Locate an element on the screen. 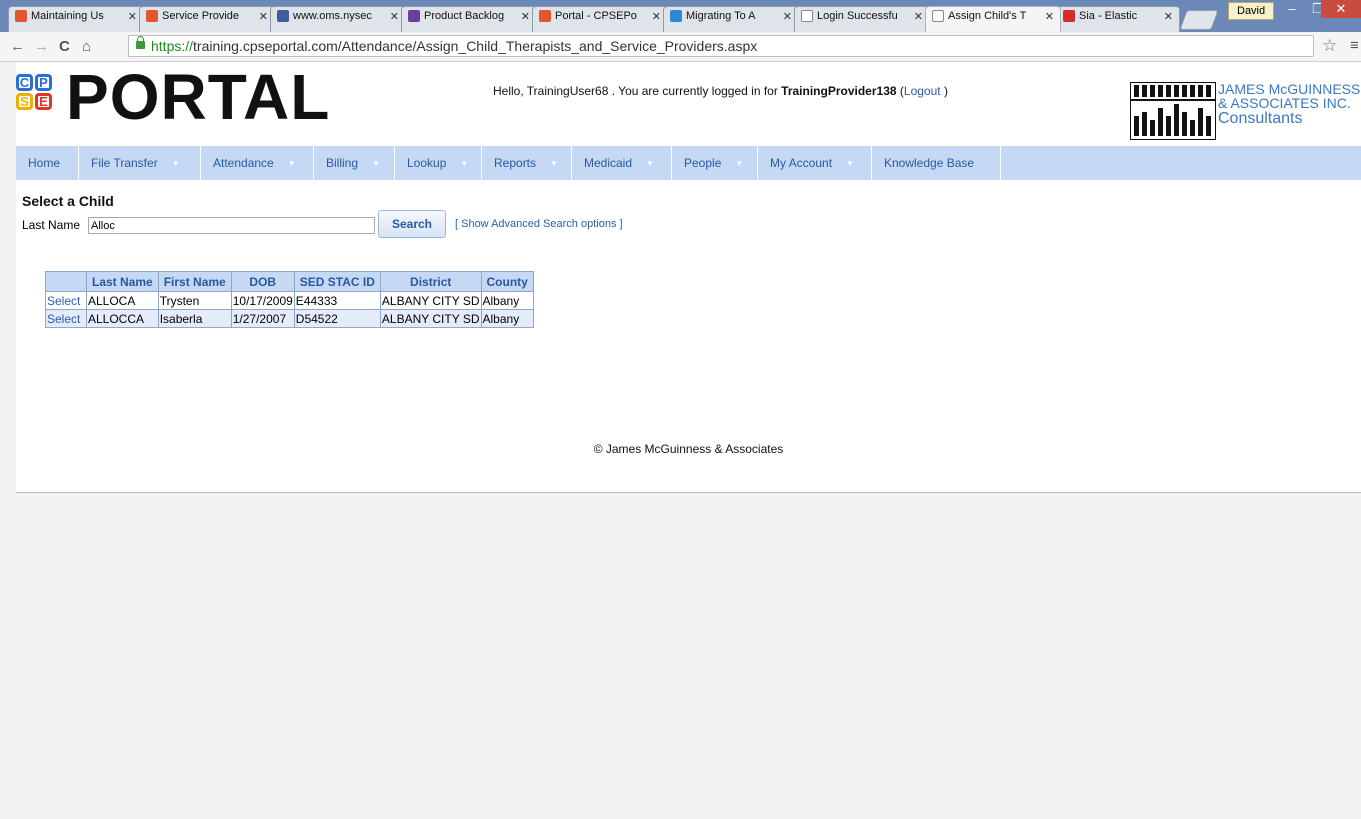 The width and height of the screenshot is (1361, 819). tab-title: Portal - CPSEPo is located at coordinates (596, 16).